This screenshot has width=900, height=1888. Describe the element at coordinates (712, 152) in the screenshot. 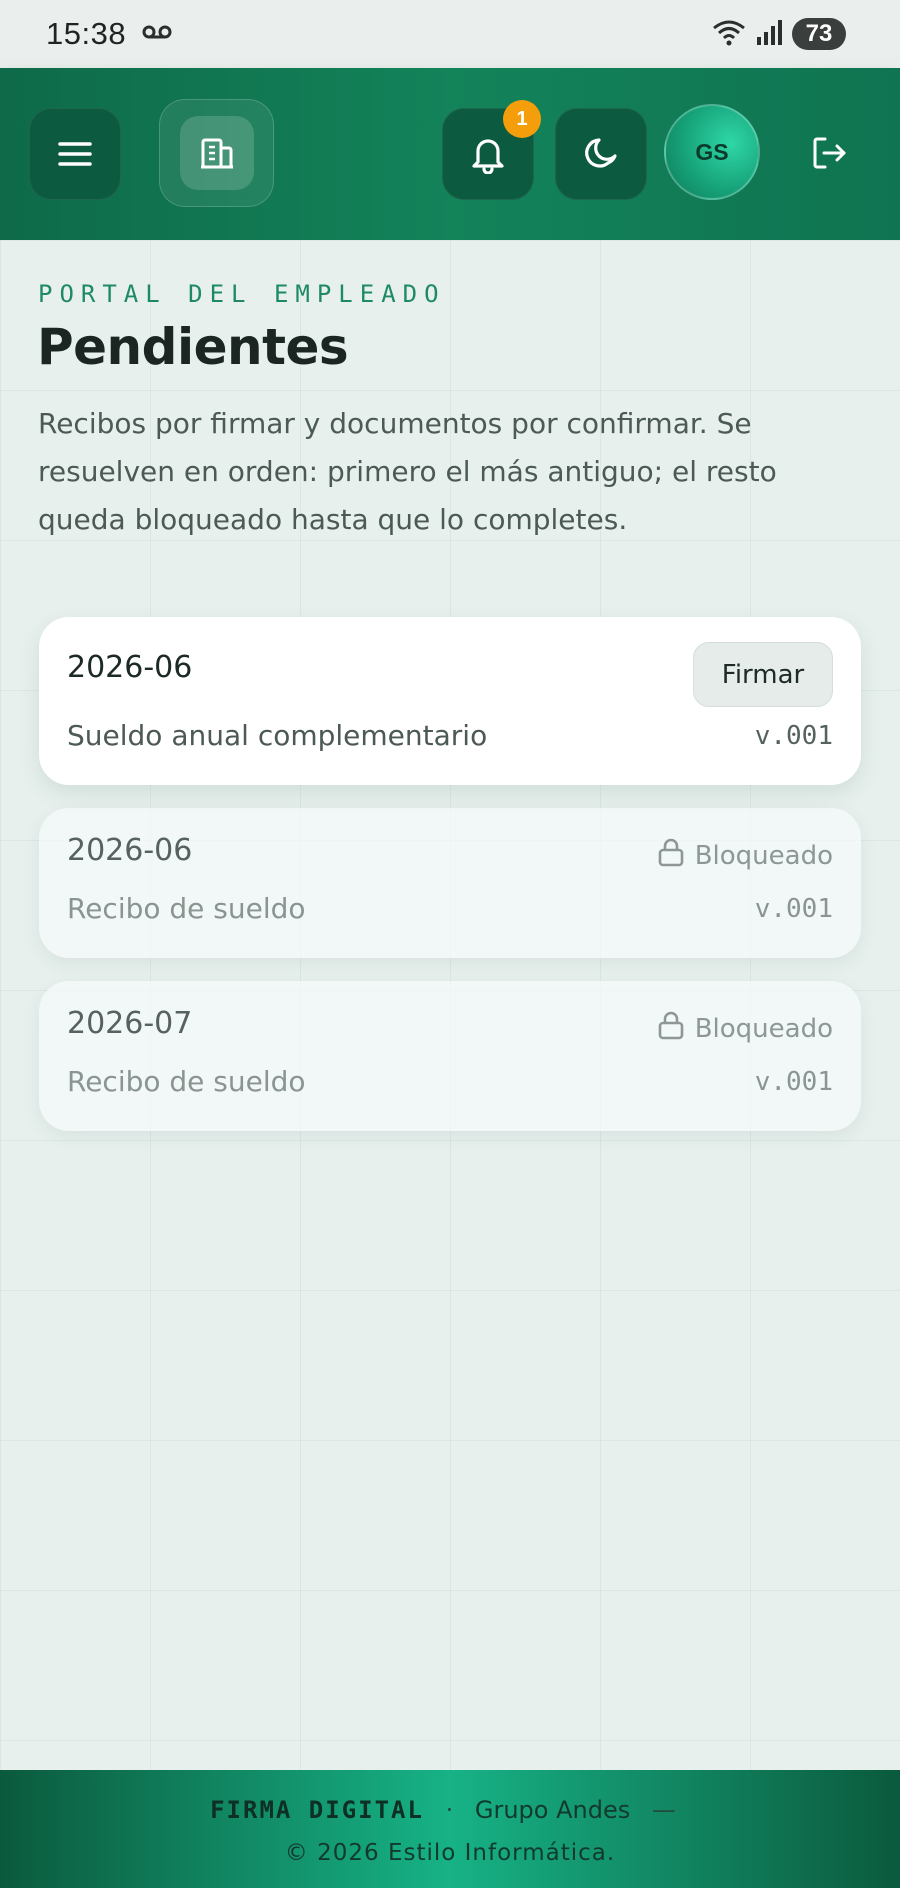

I see `user-avatar: GS` at that location.